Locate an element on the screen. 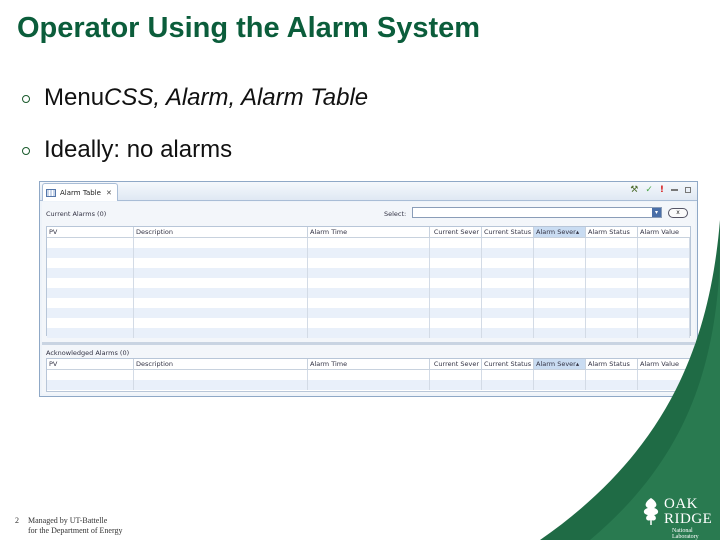  check-icon: ✓ is located at coordinates (649, 190).